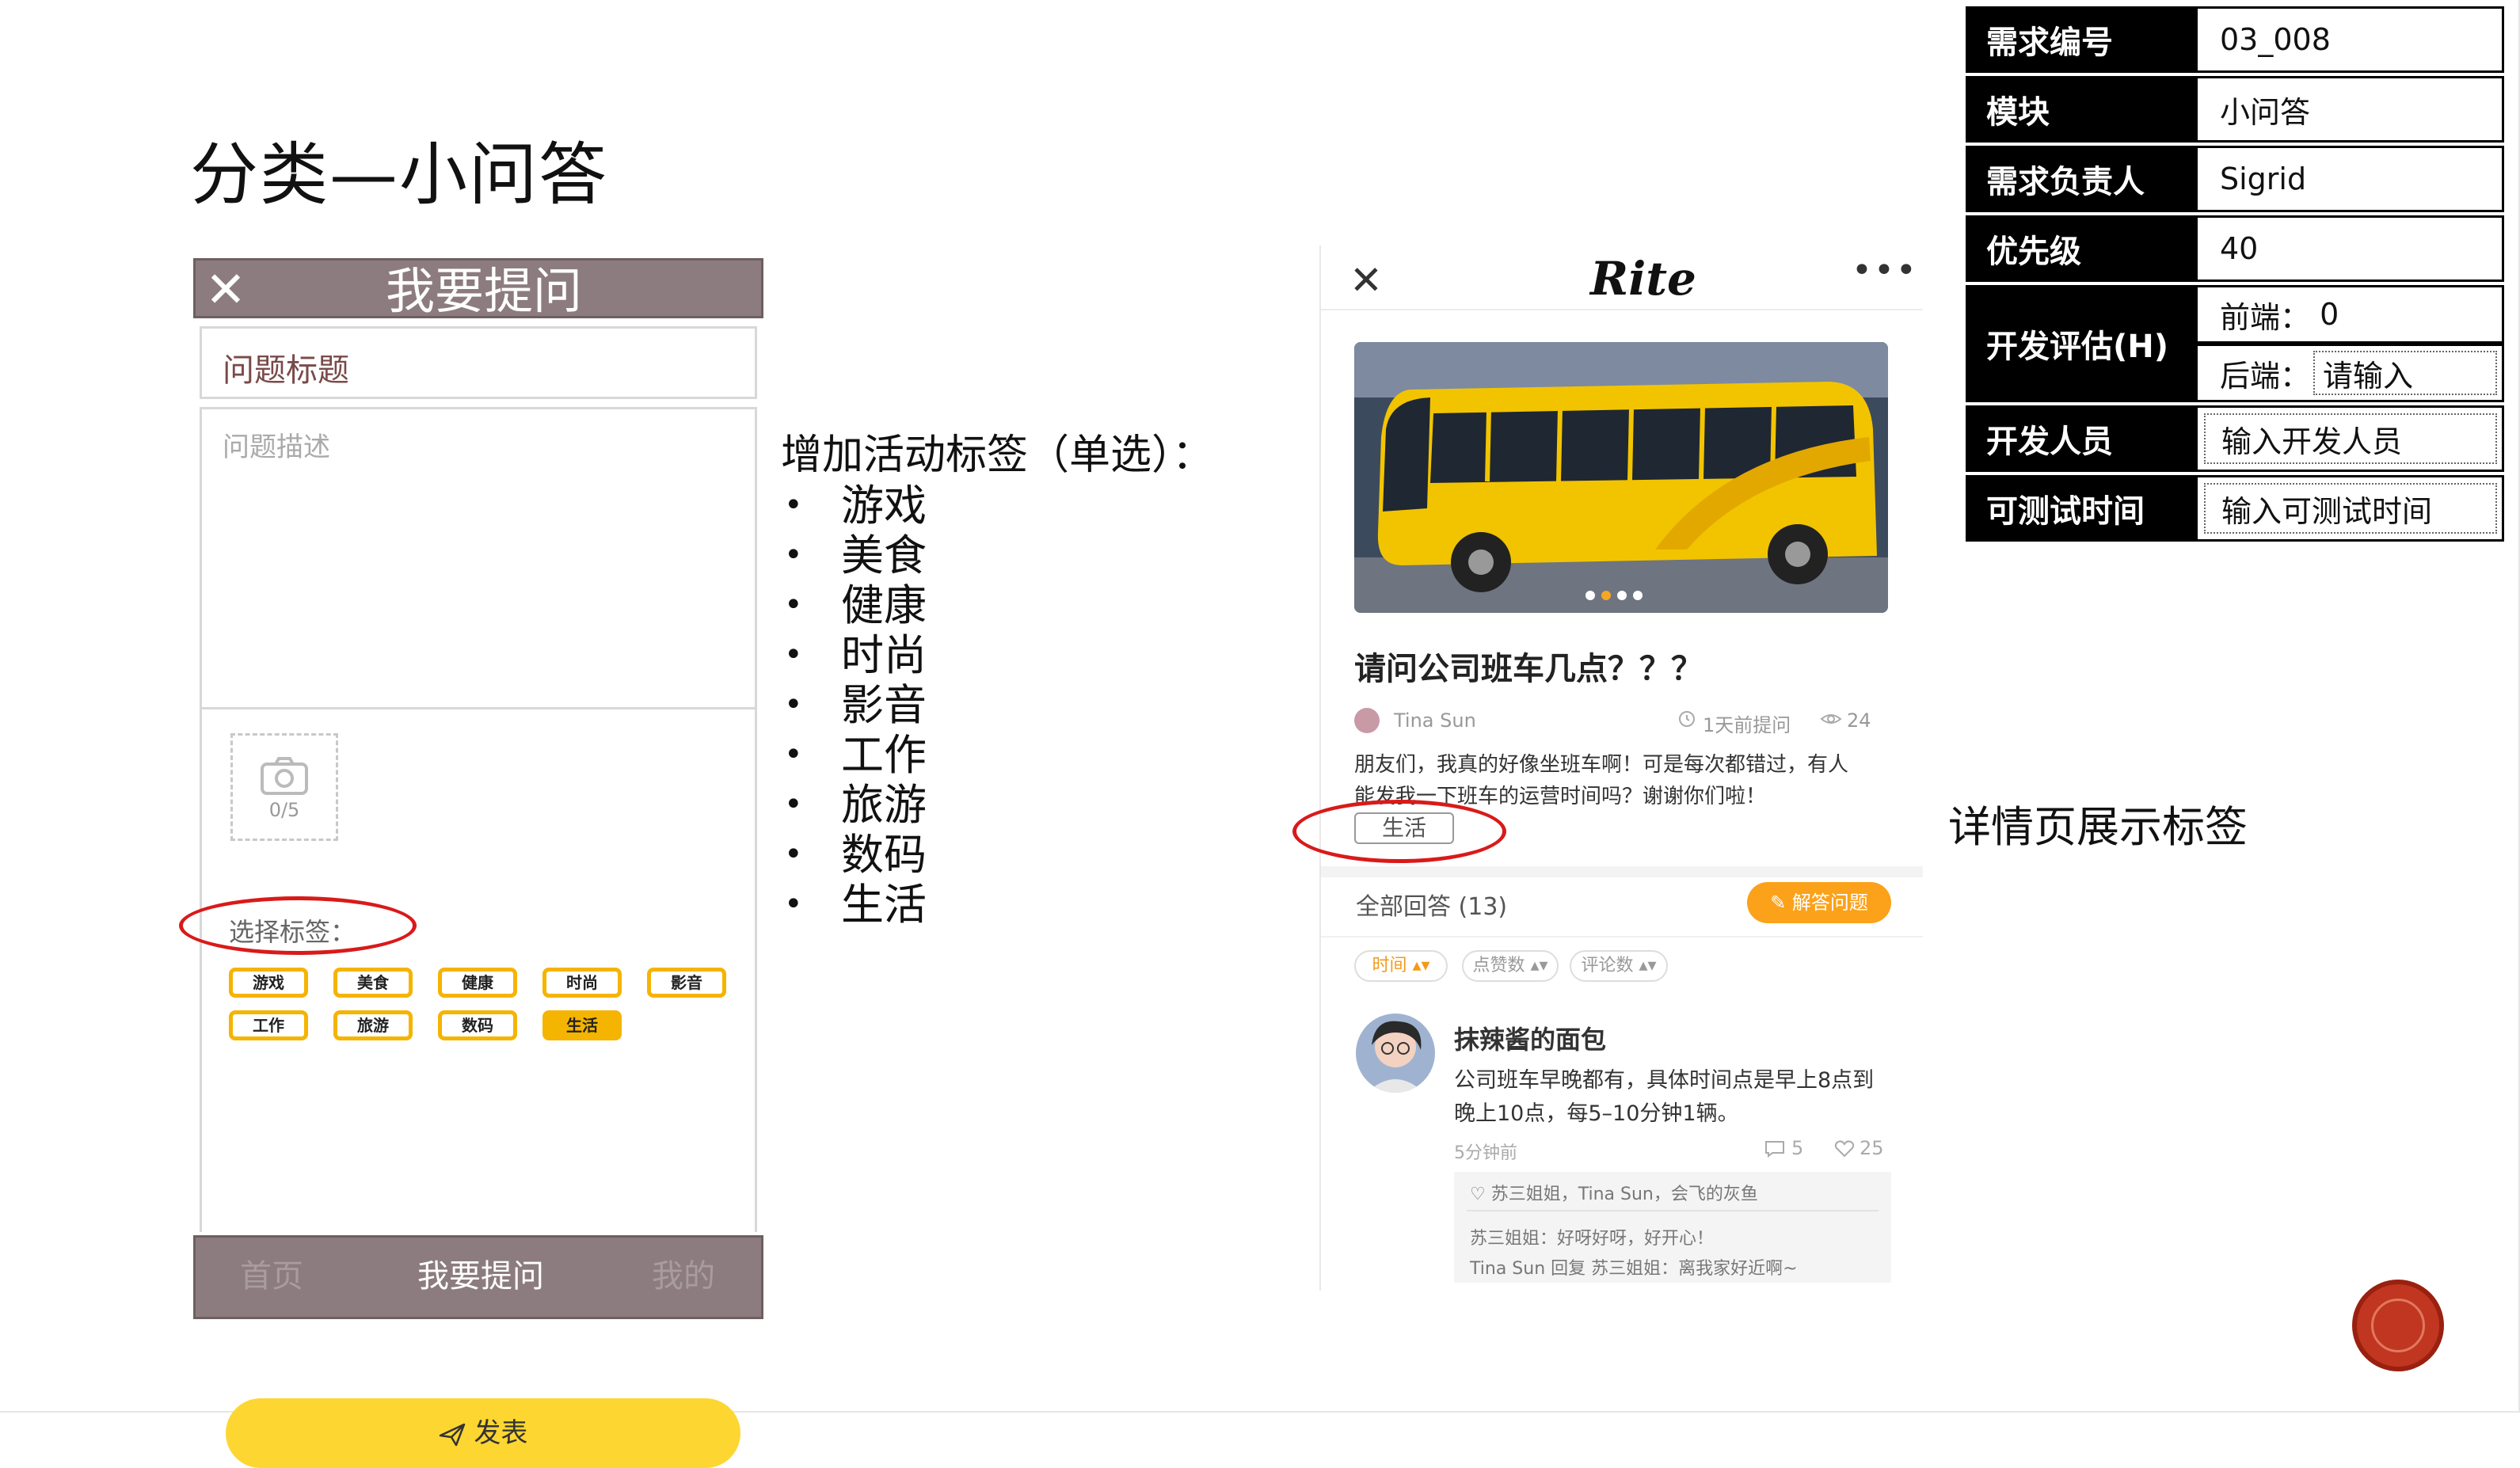 This screenshot has height=1468, width=2520. What do you see at coordinates (1676, 1097) in the screenshot?
I see `answer-body: 公司班车早晚都有，具体时间点是早上8点到 晚上10点，每5–10分钟1辆。` at bounding box center [1676, 1097].